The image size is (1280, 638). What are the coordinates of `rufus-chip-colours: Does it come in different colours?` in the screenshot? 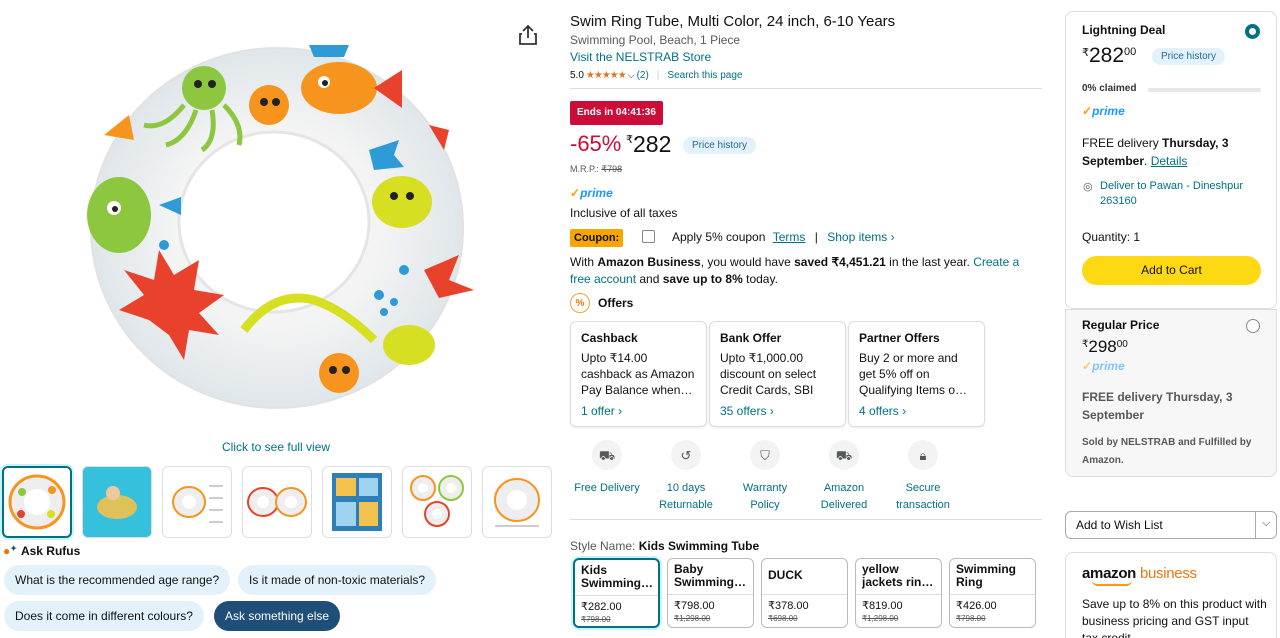 It's located at (104, 616).